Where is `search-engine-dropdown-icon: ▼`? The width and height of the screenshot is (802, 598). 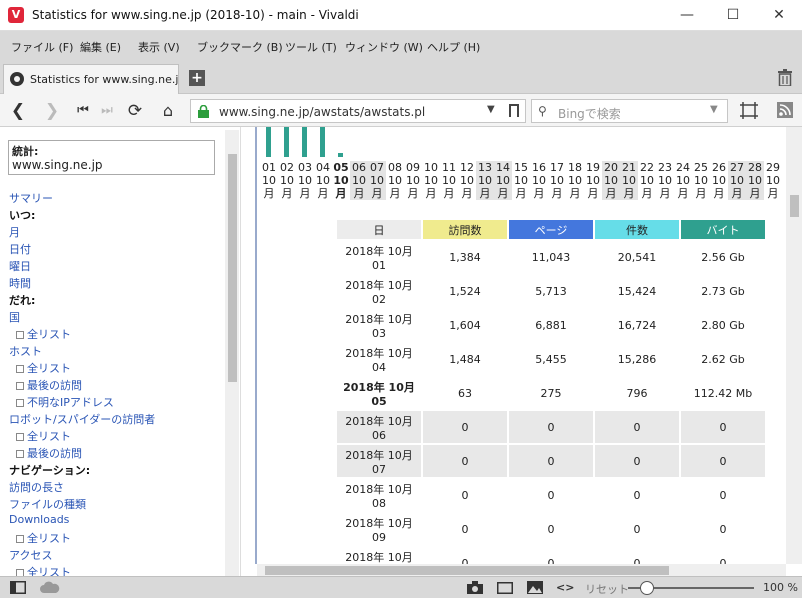
search-engine-dropdown-icon: ▼ is located at coordinates (714, 109).